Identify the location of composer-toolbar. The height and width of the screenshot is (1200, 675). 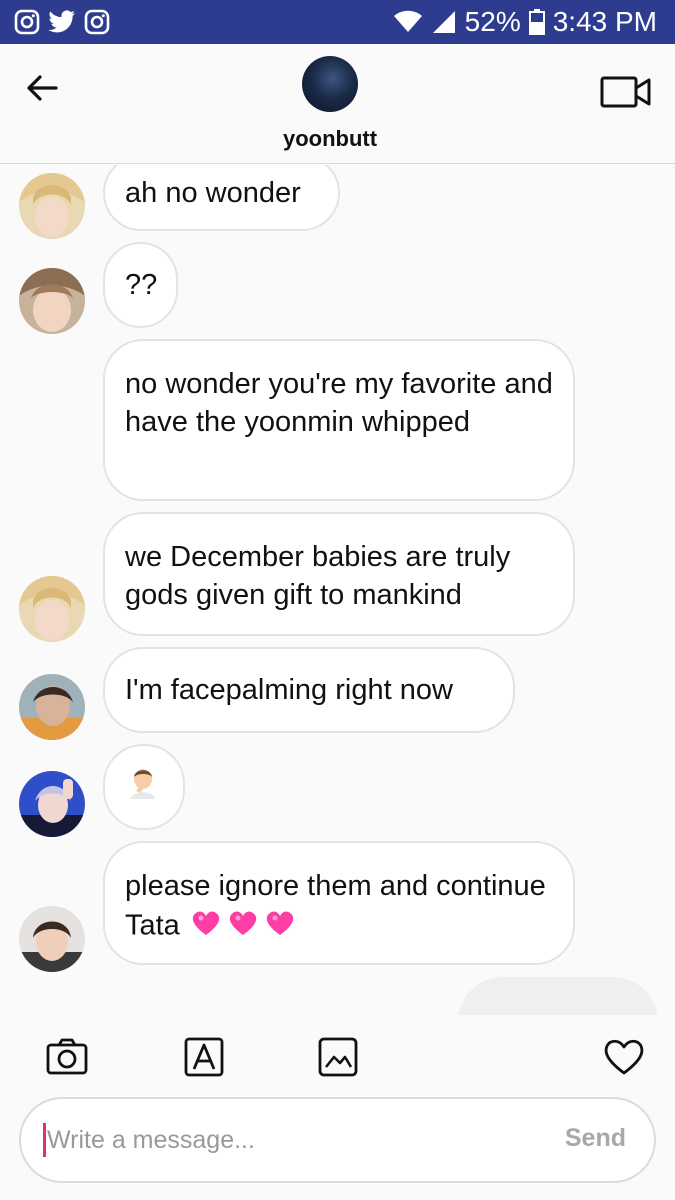
(337, 1055).